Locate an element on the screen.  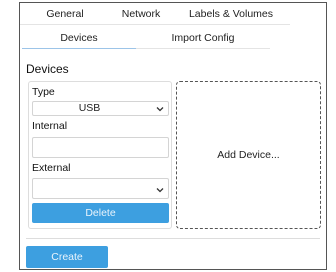
tab-labels-volumes-label: Labels & Volumes is located at coordinates (231, 14).